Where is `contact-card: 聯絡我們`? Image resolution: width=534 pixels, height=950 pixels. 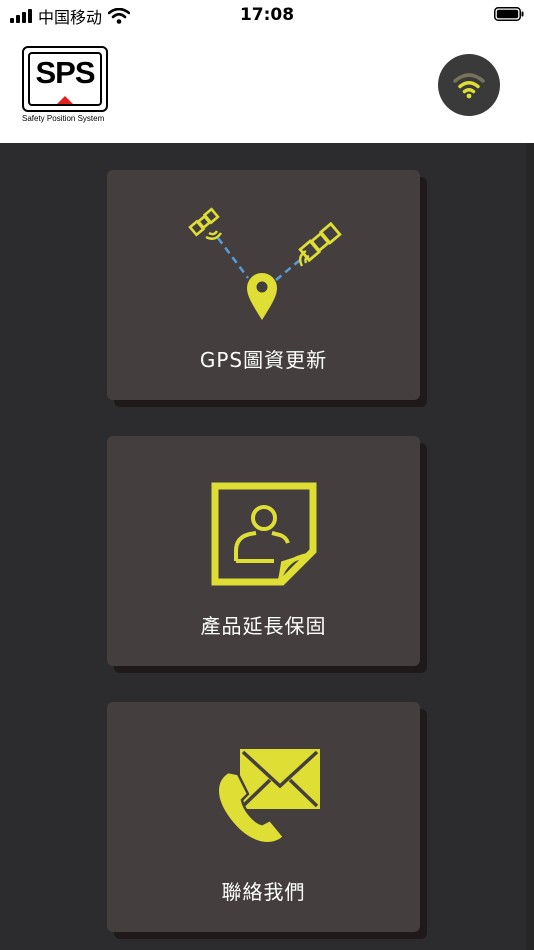
contact-card: 聯絡我們 is located at coordinates (263, 817).